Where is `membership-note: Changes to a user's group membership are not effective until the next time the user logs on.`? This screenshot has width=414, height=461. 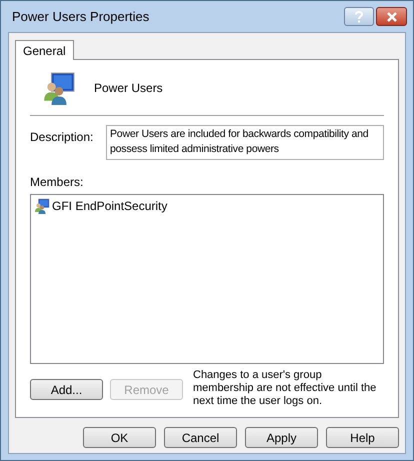
membership-note: Changes to a user's group membership are not effective until the next time the user logs on. is located at coordinates (285, 388).